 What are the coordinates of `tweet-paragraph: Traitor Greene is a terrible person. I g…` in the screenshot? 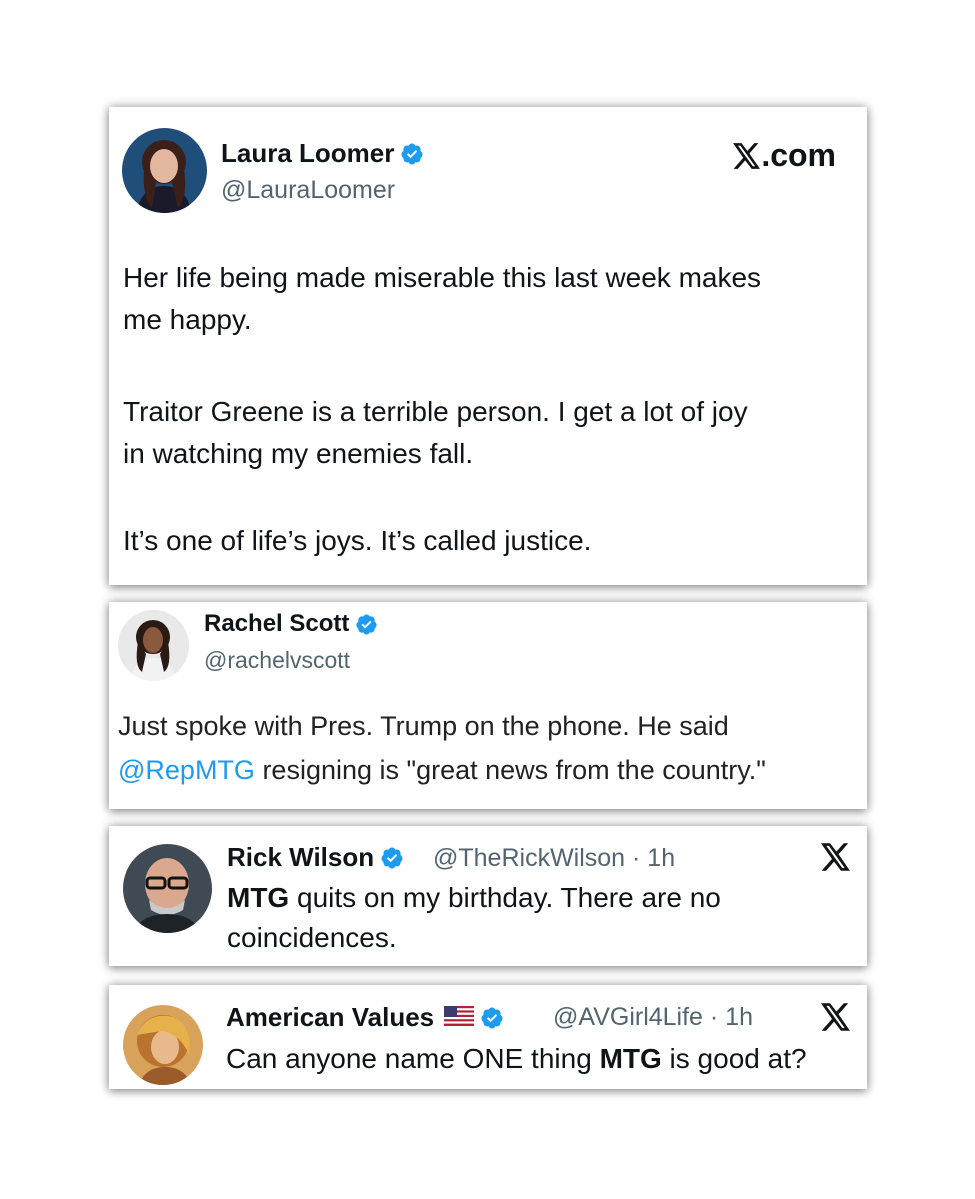 It's located at (435, 432).